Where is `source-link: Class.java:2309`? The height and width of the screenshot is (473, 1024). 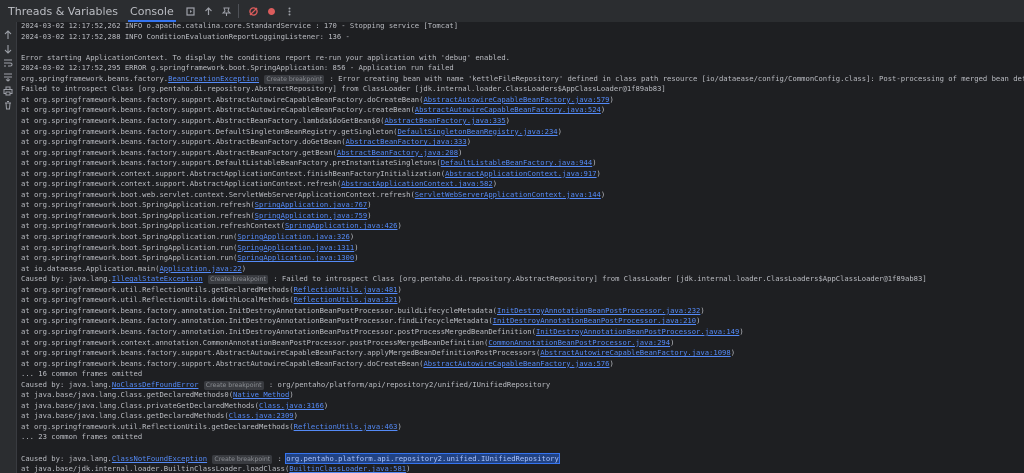 source-link: Class.java:2309 is located at coordinates (261, 415).